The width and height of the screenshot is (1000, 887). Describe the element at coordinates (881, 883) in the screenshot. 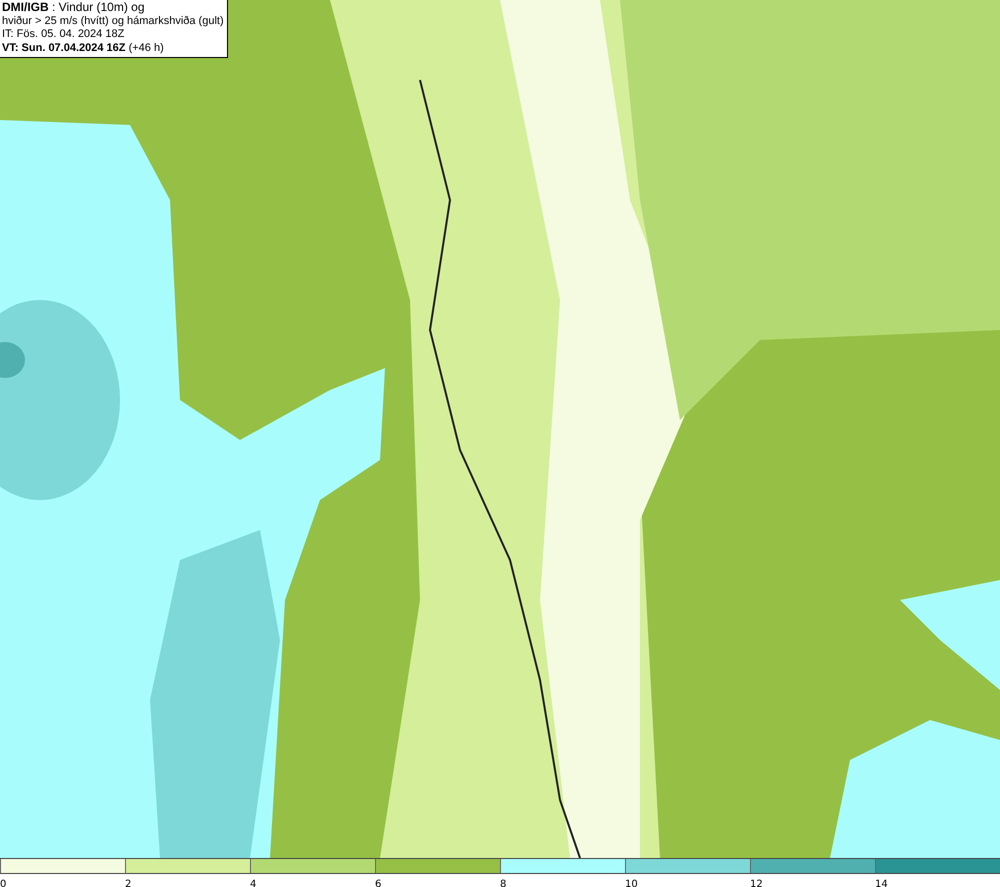

I see `legend-value: 14` at that location.